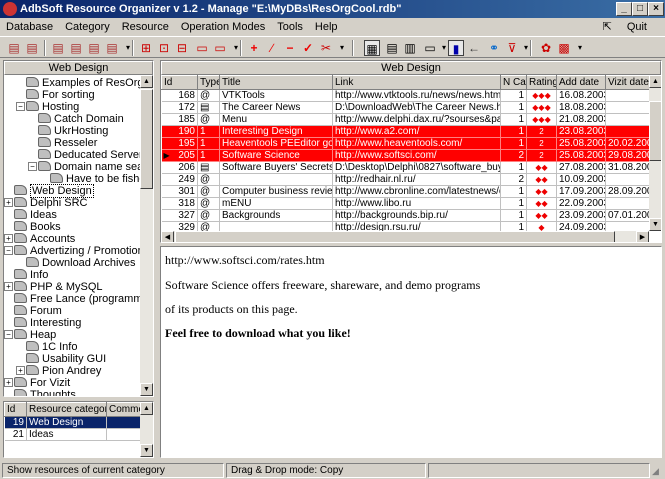  I want to click on edit-category-icon: ⊡, so click(164, 48).